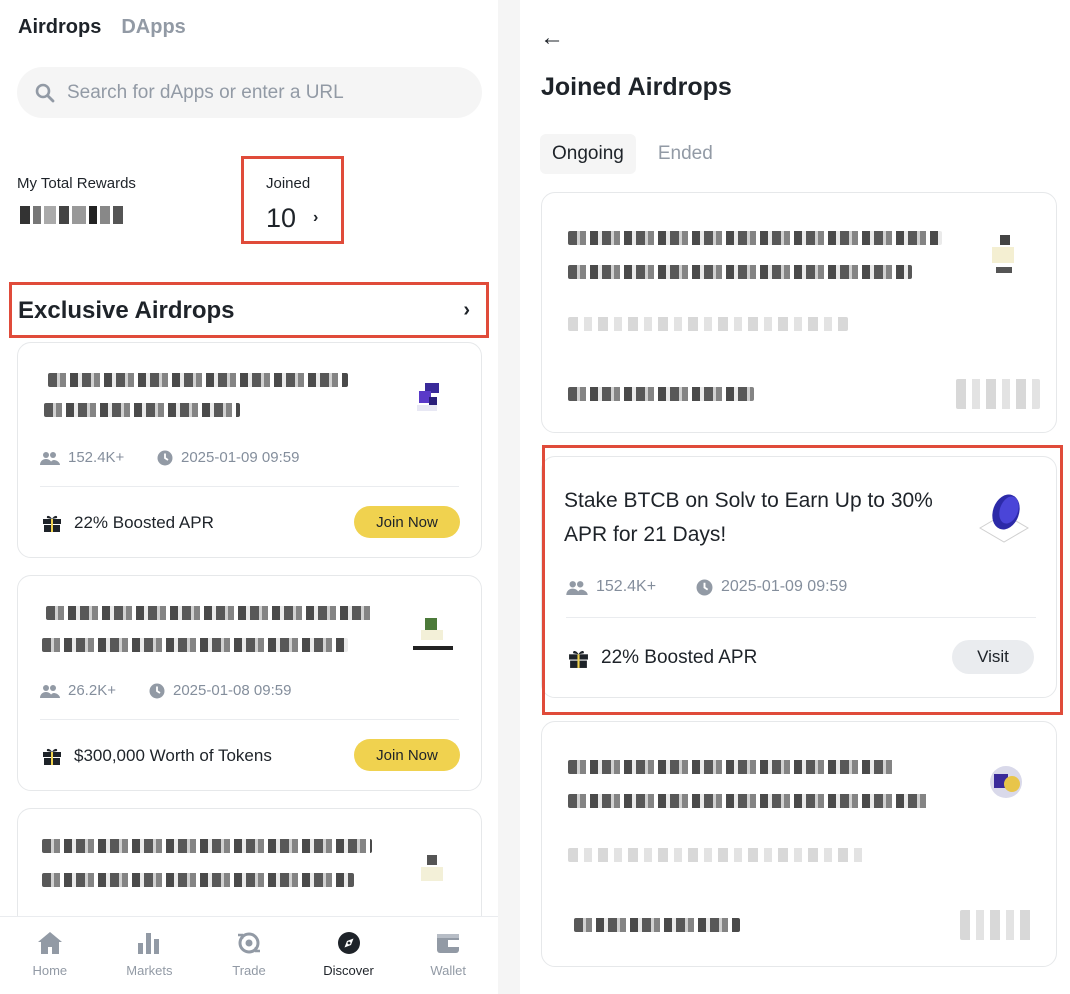  What do you see at coordinates (205, 93) in the screenshot?
I see `search-input: Search for dApps or enter a URL` at bounding box center [205, 93].